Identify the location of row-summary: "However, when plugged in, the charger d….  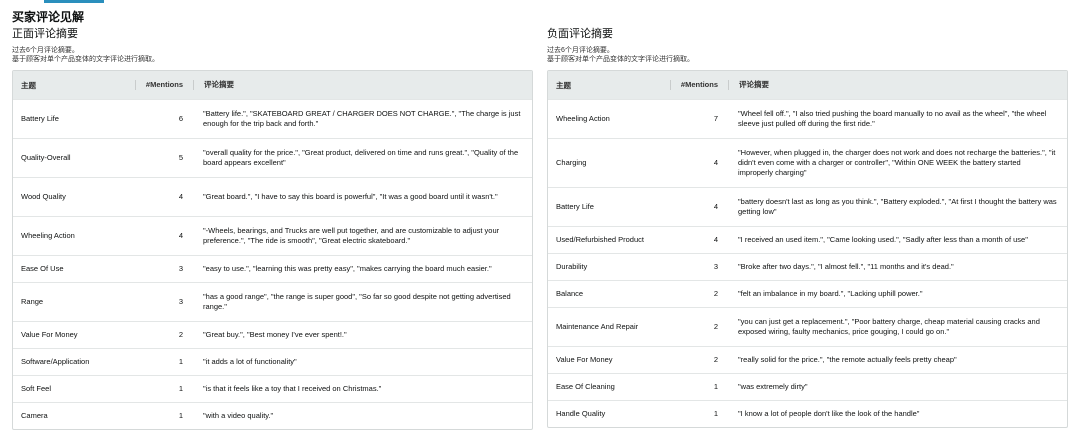
(897, 162).